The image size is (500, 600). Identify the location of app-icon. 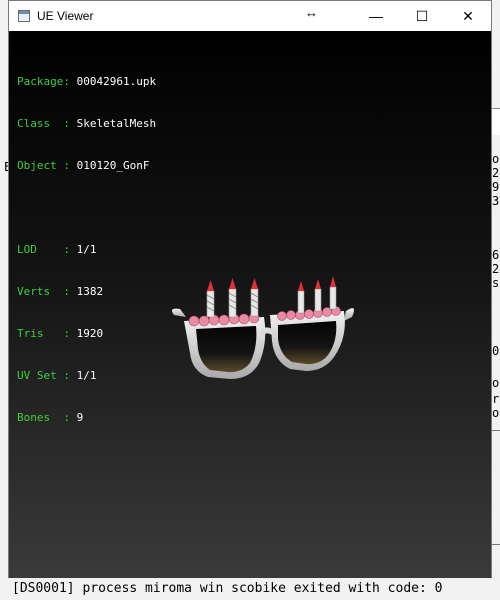
(24, 16).